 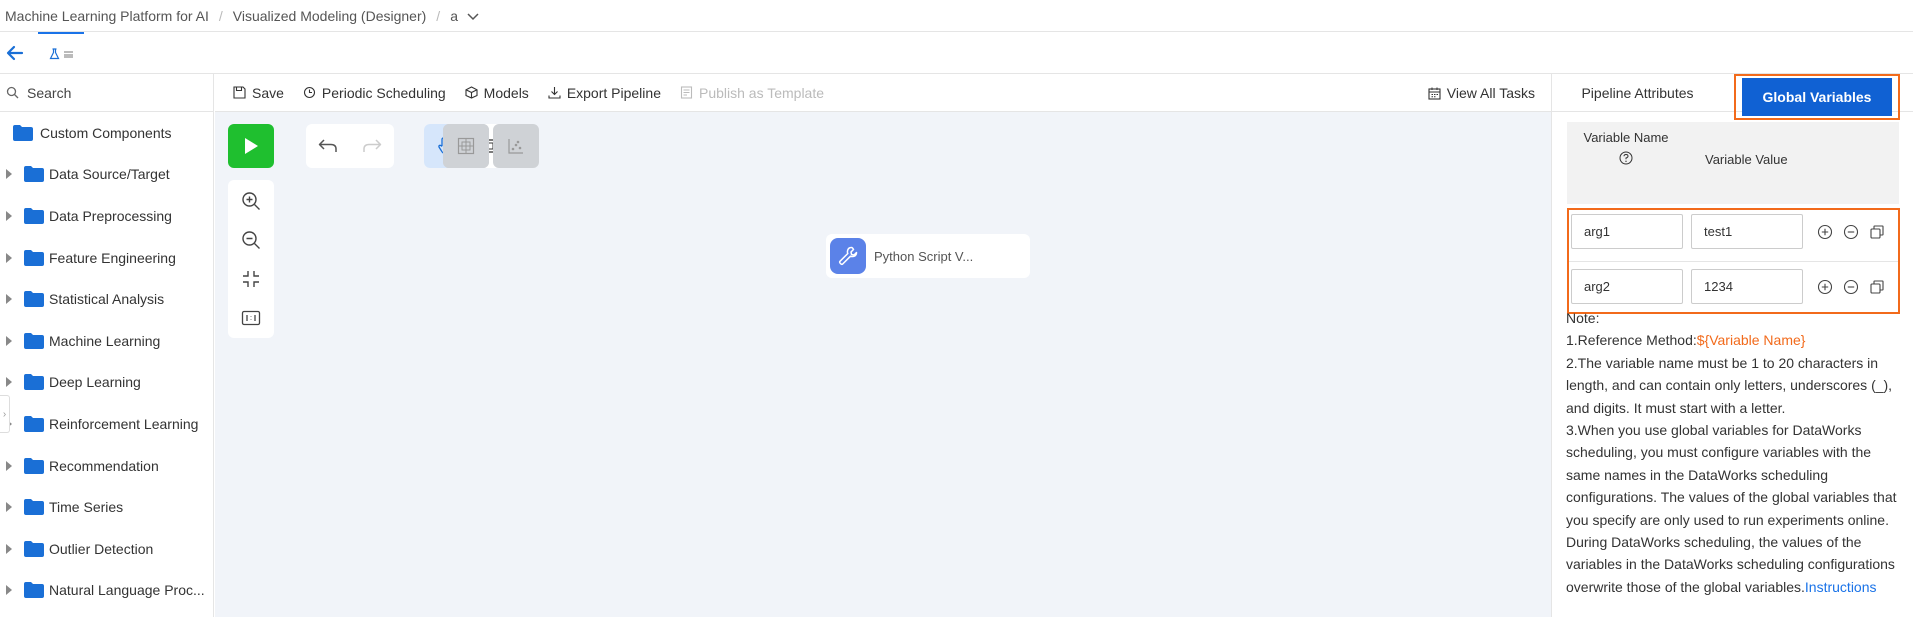 I want to click on tab-global-variables: Global Variables, so click(x=1817, y=97).